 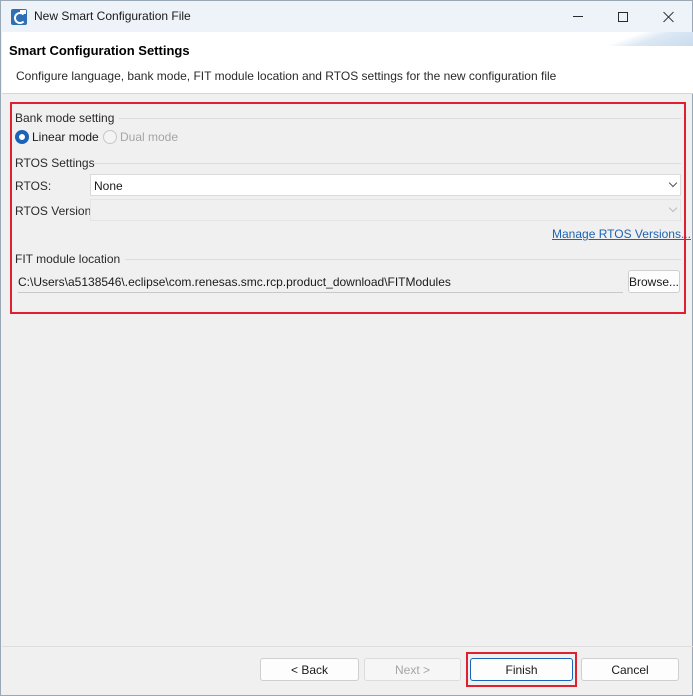 What do you see at coordinates (55, 211) in the screenshot?
I see `rtos-version-label: RTOS Version:` at bounding box center [55, 211].